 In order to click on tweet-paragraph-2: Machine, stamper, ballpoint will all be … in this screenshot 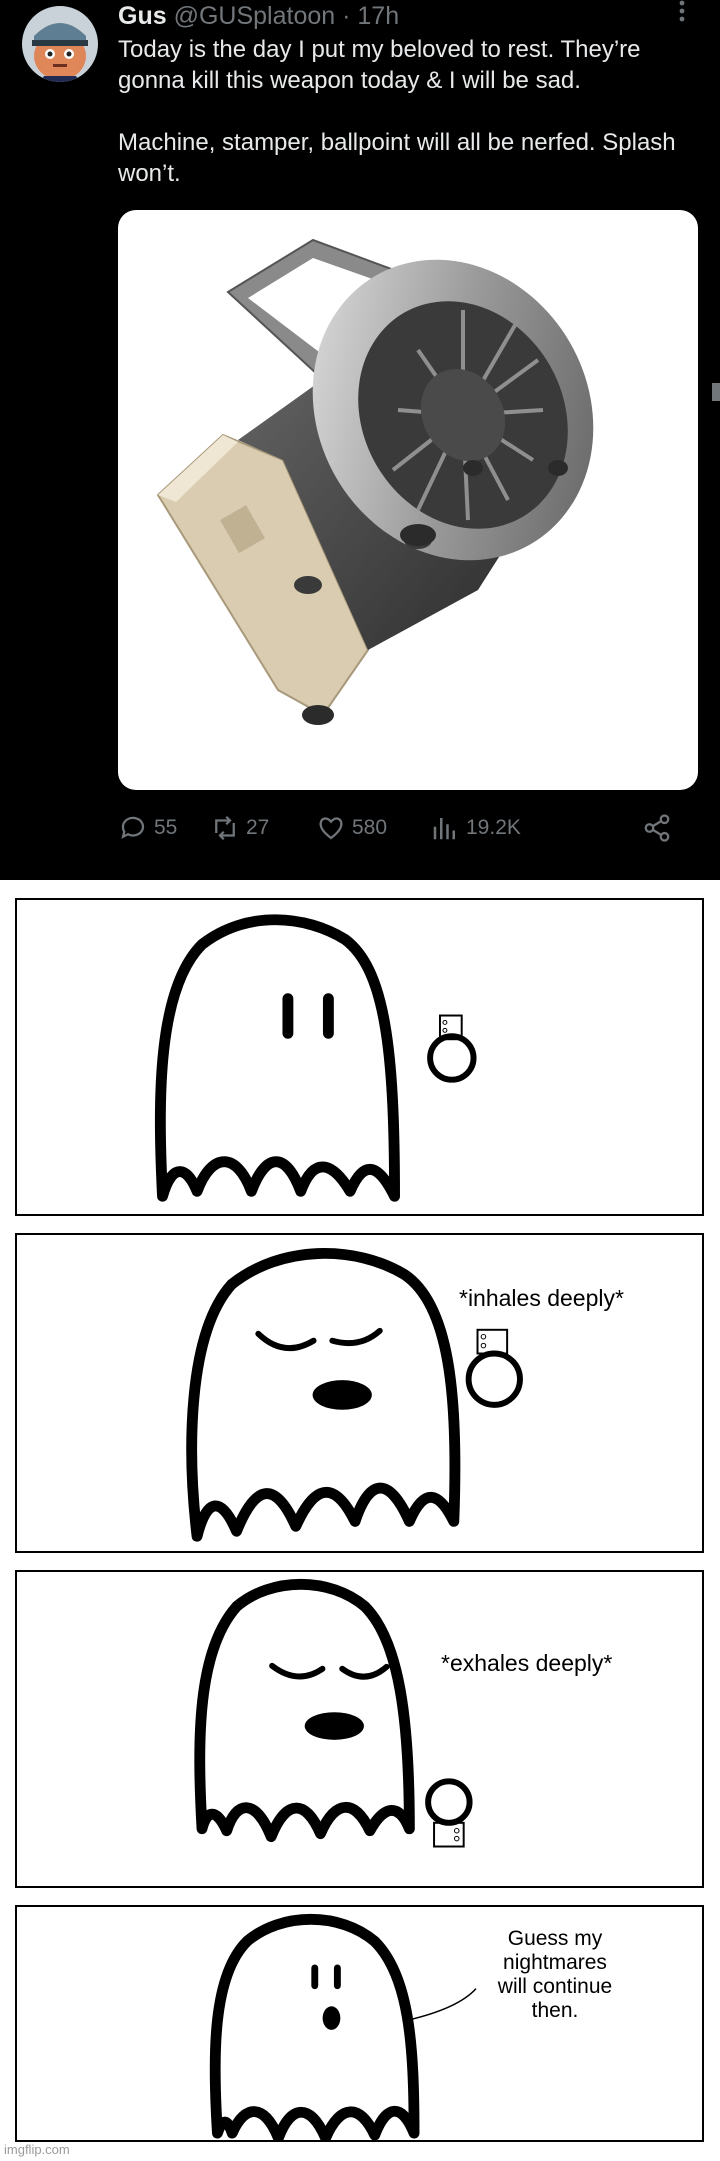, I will do `click(397, 158)`.